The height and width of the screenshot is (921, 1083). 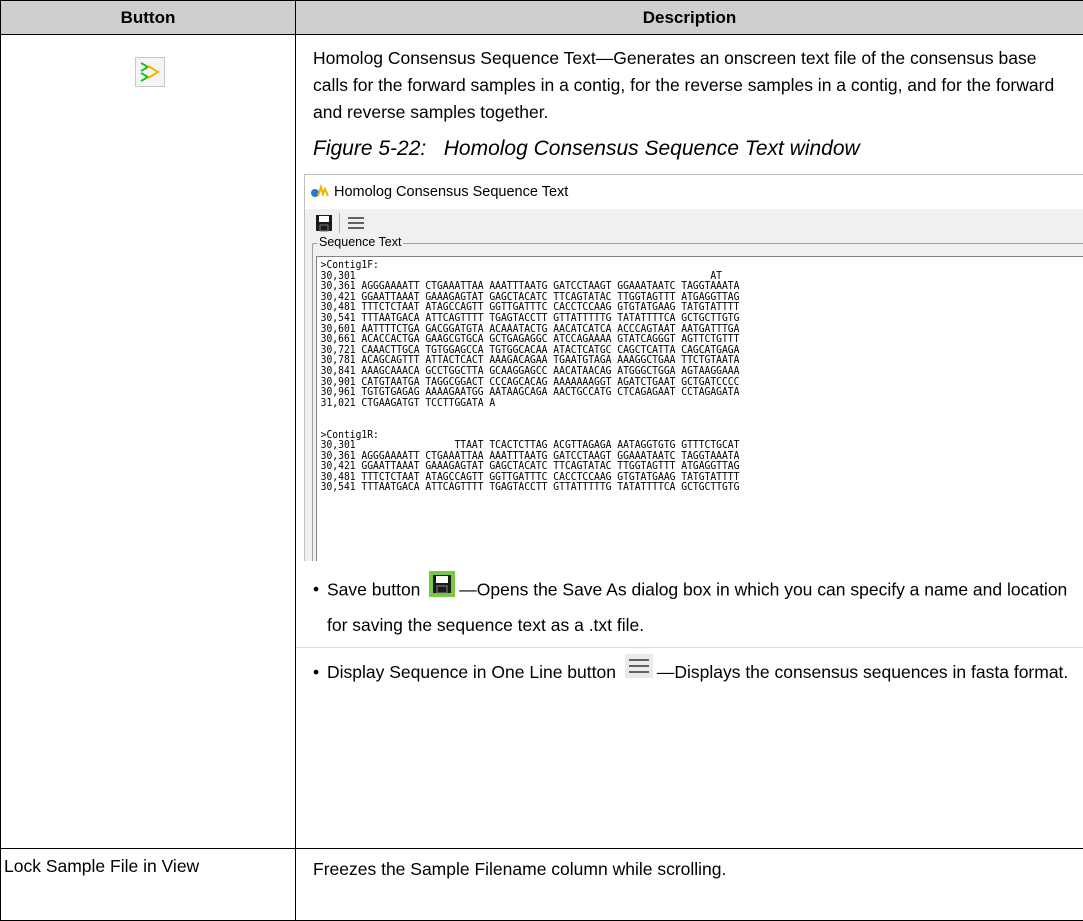 What do you see at coordinates (320, 192) in the screenshot?
I see `app-icon` at bounding box center [320, 192].